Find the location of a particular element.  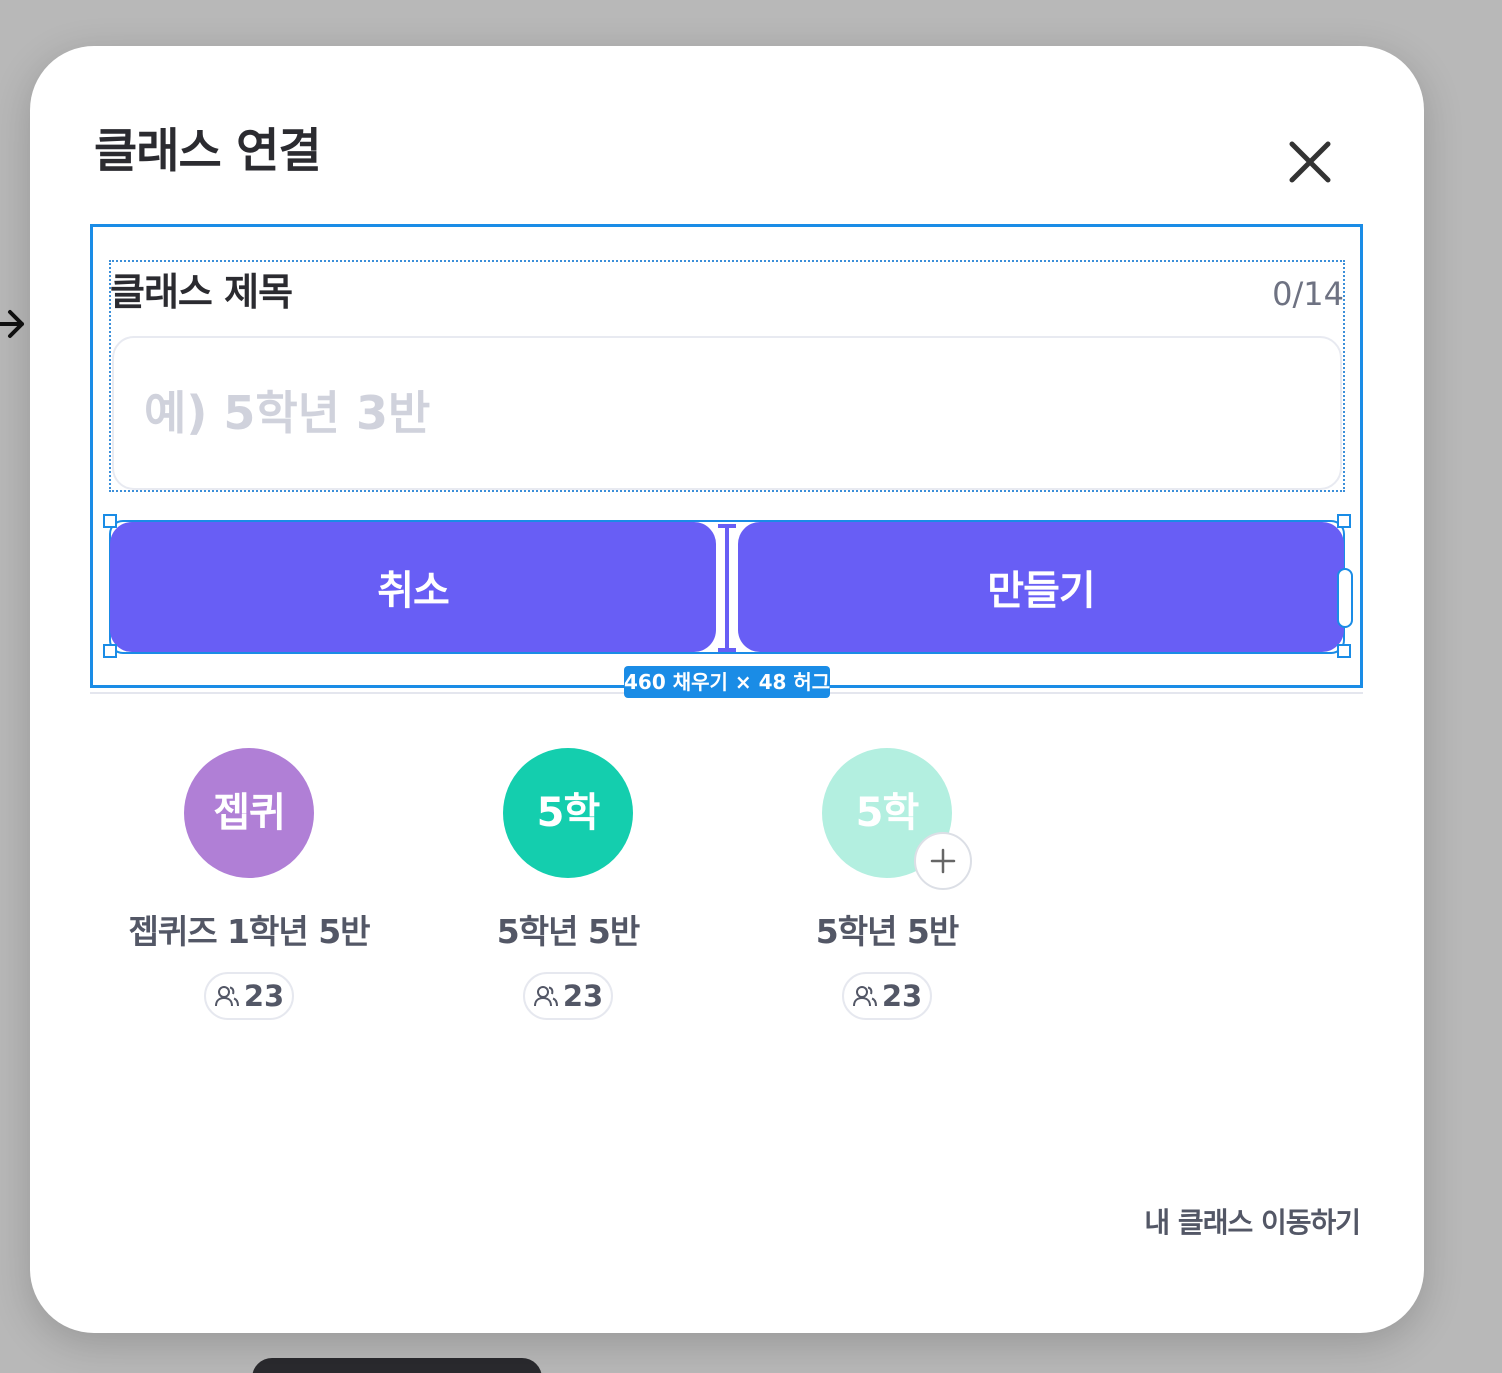

add-class-button is located at coordinates (943, 861).